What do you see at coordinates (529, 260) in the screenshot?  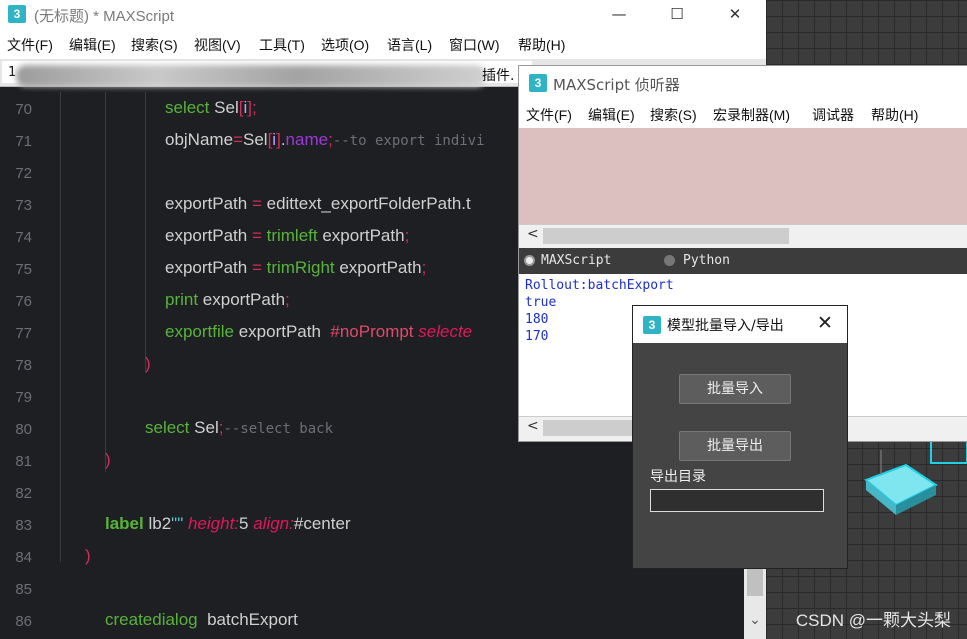 I see `radio-maxscript` at bounding box center [529, 260].